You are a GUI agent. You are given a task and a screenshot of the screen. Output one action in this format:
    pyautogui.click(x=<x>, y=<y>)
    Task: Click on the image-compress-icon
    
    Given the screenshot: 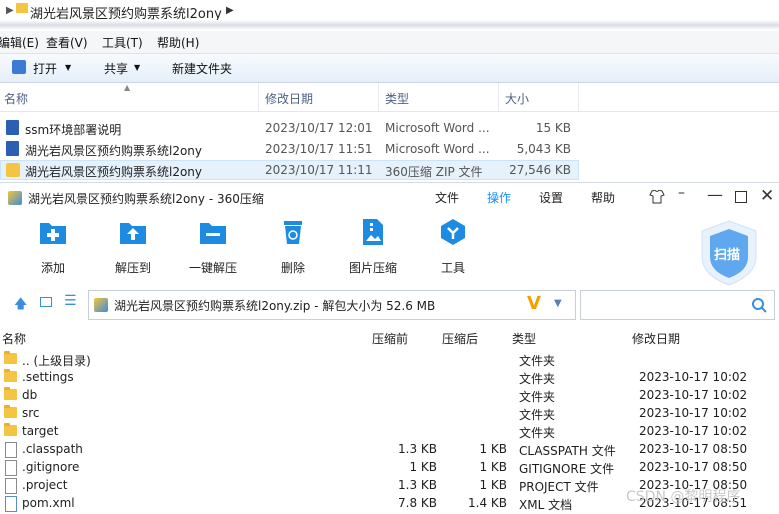 What is the action you would take?
    pyautogui.click(x=373, y=232)
    